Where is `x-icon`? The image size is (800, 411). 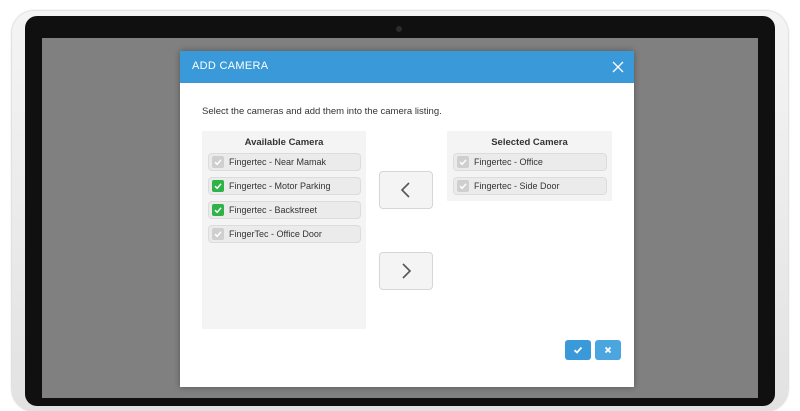
x-icon is located at coordinates (608, 350).